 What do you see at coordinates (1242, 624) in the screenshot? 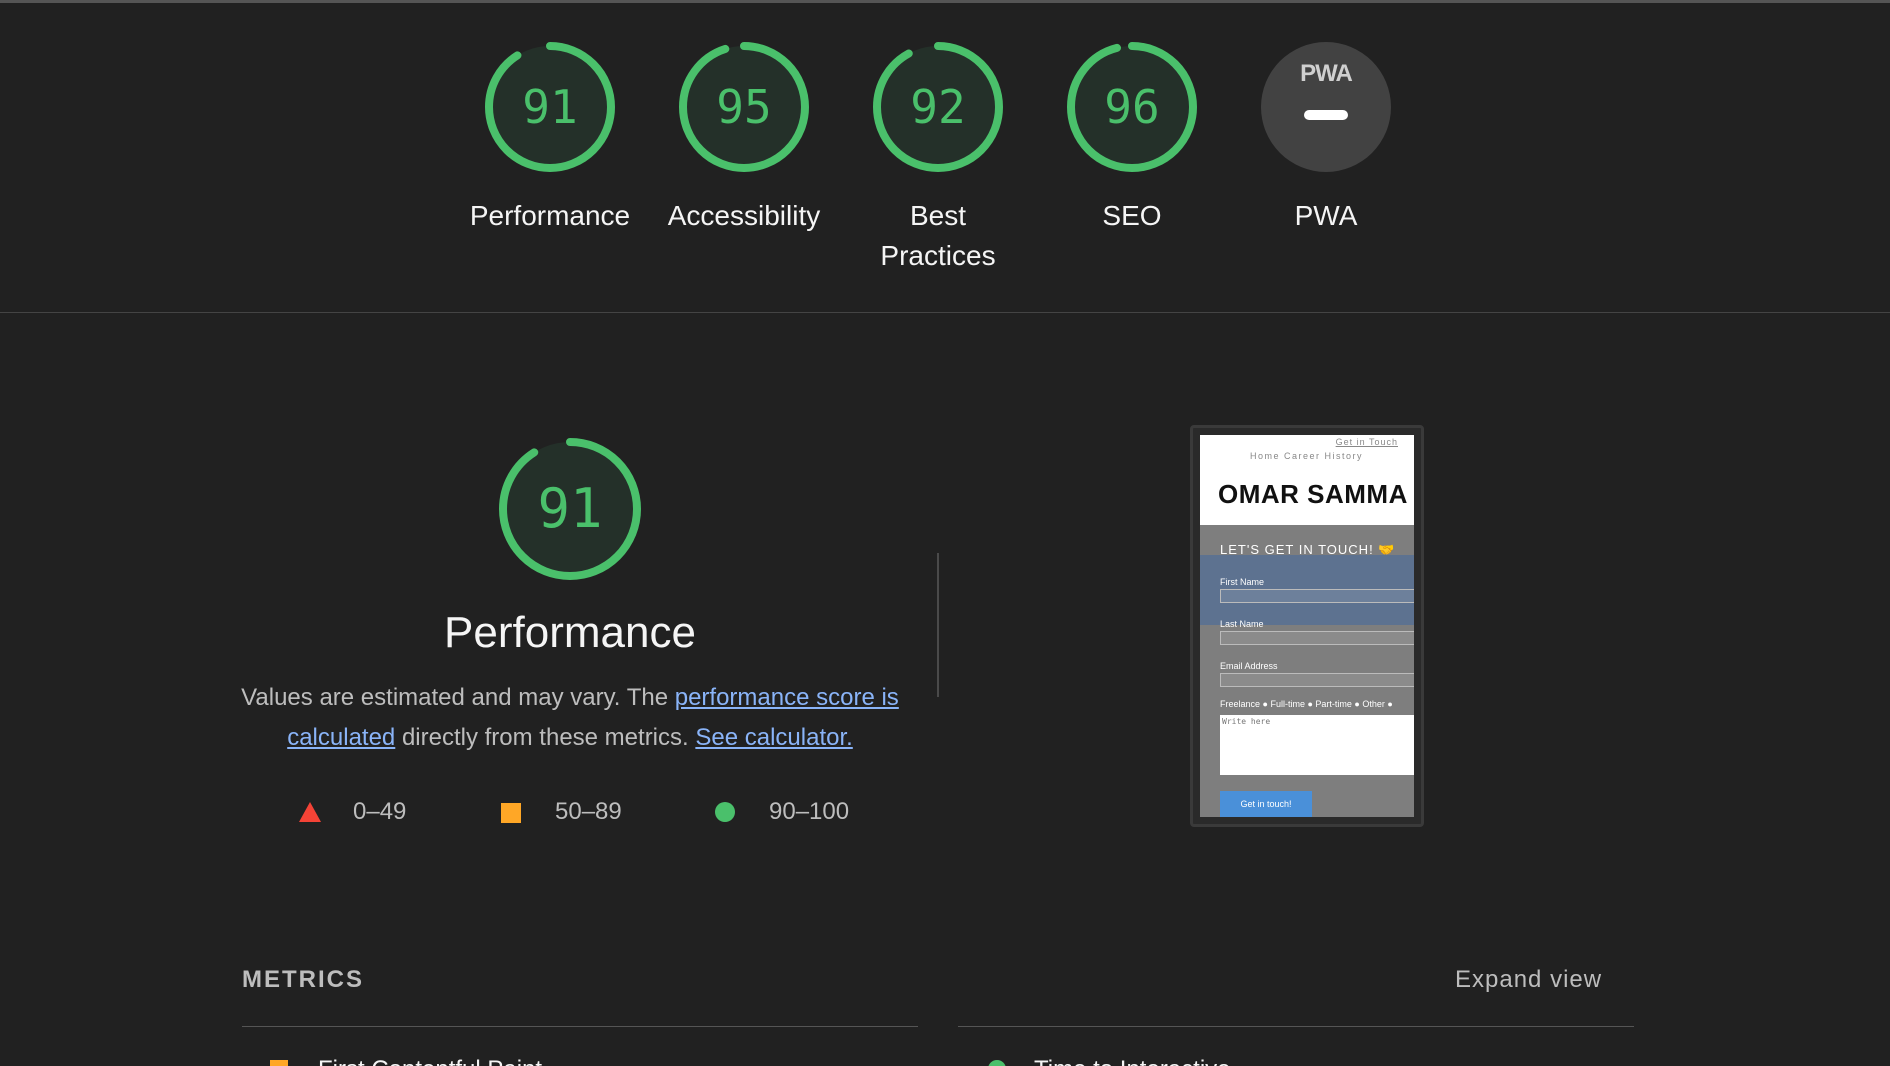
I see `thumb-label-last: Last Name` at bounding box center [1242, 624].